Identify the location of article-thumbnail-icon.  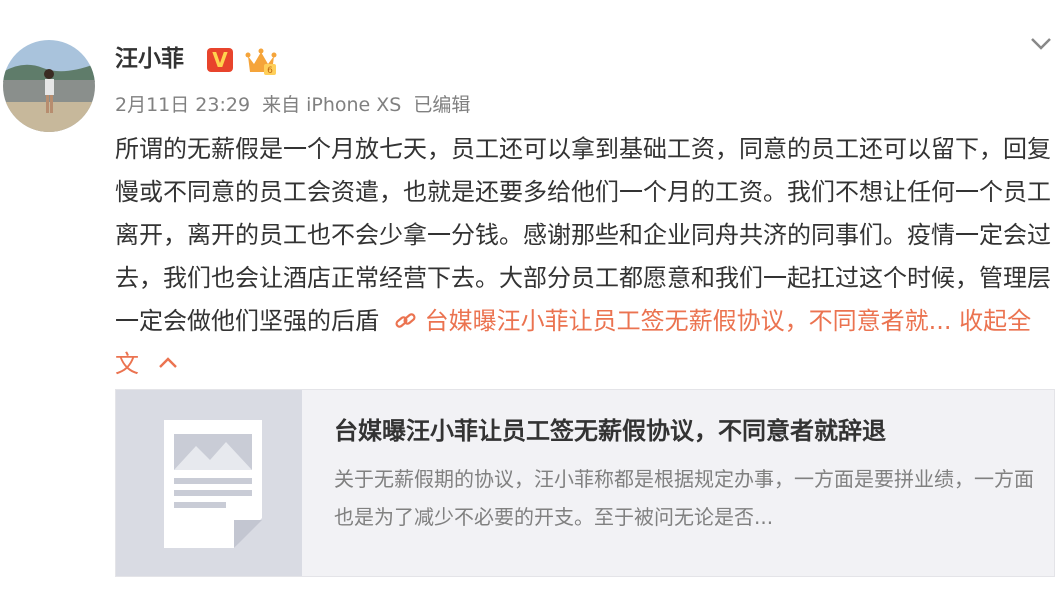
(209, 483).